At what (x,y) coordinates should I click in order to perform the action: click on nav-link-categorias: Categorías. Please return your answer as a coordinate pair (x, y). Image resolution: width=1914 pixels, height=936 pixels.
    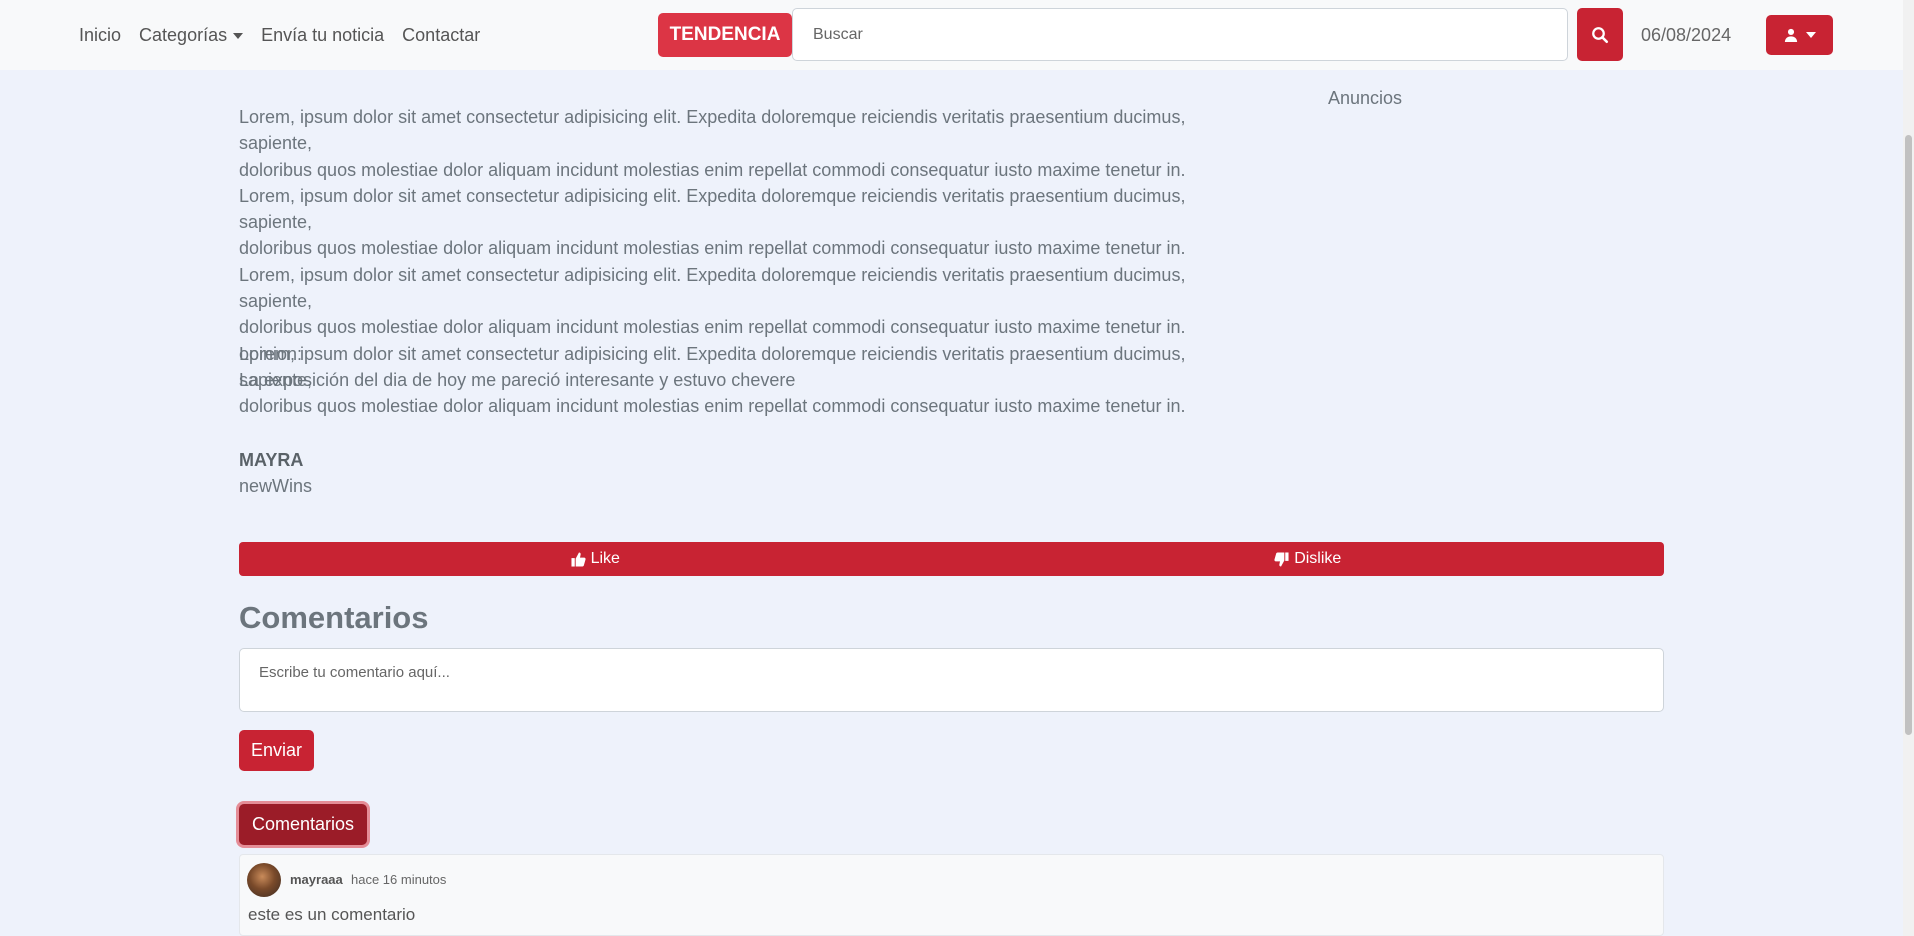
    Looking at the image, I should click on (191, 35).